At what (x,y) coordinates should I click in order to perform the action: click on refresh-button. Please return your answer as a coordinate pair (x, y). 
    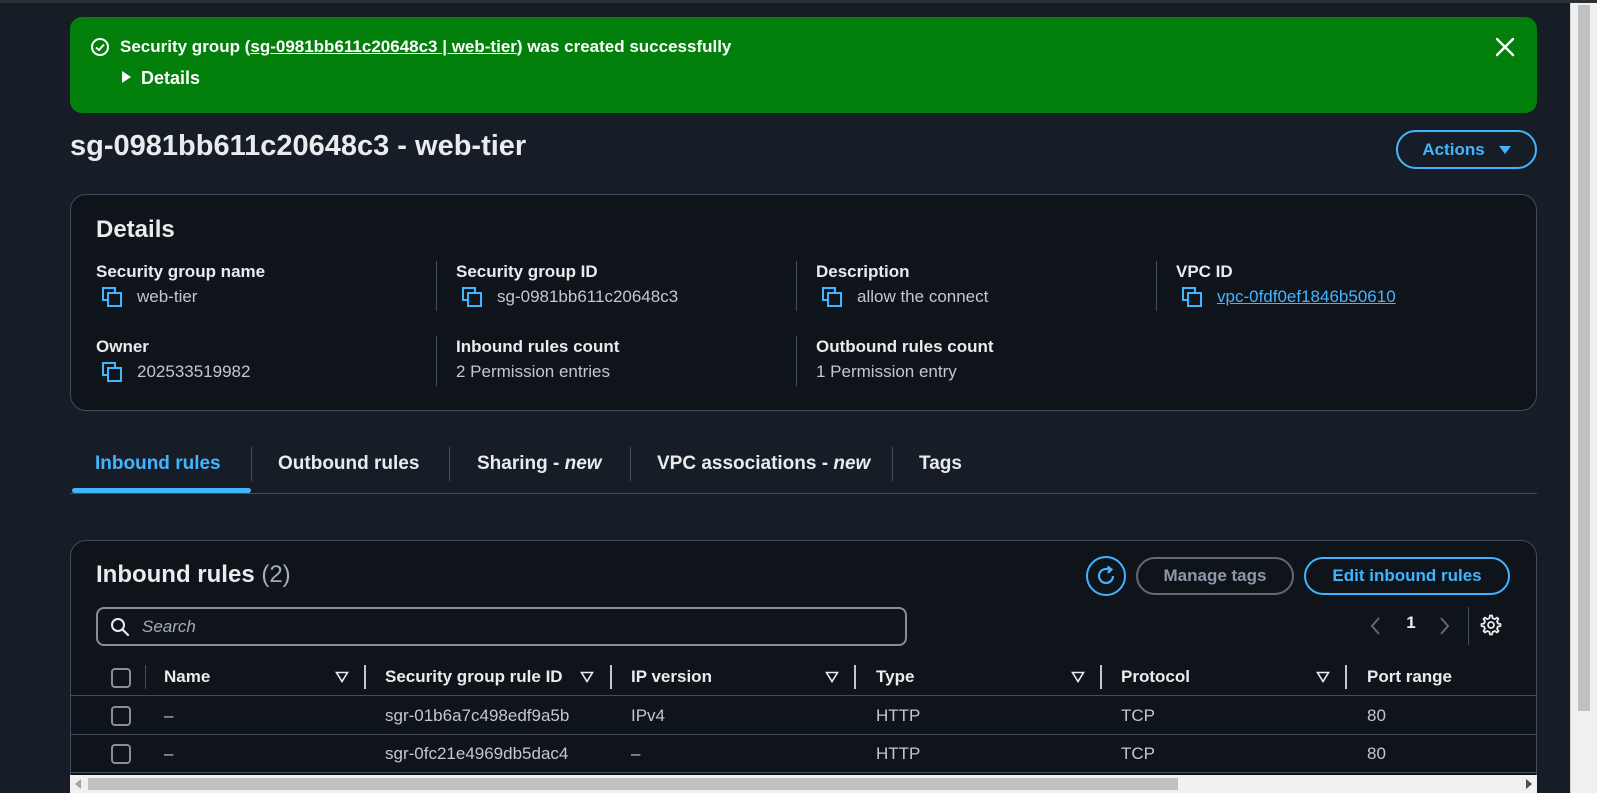
    Looking at the image, I should click on (1106, 576).